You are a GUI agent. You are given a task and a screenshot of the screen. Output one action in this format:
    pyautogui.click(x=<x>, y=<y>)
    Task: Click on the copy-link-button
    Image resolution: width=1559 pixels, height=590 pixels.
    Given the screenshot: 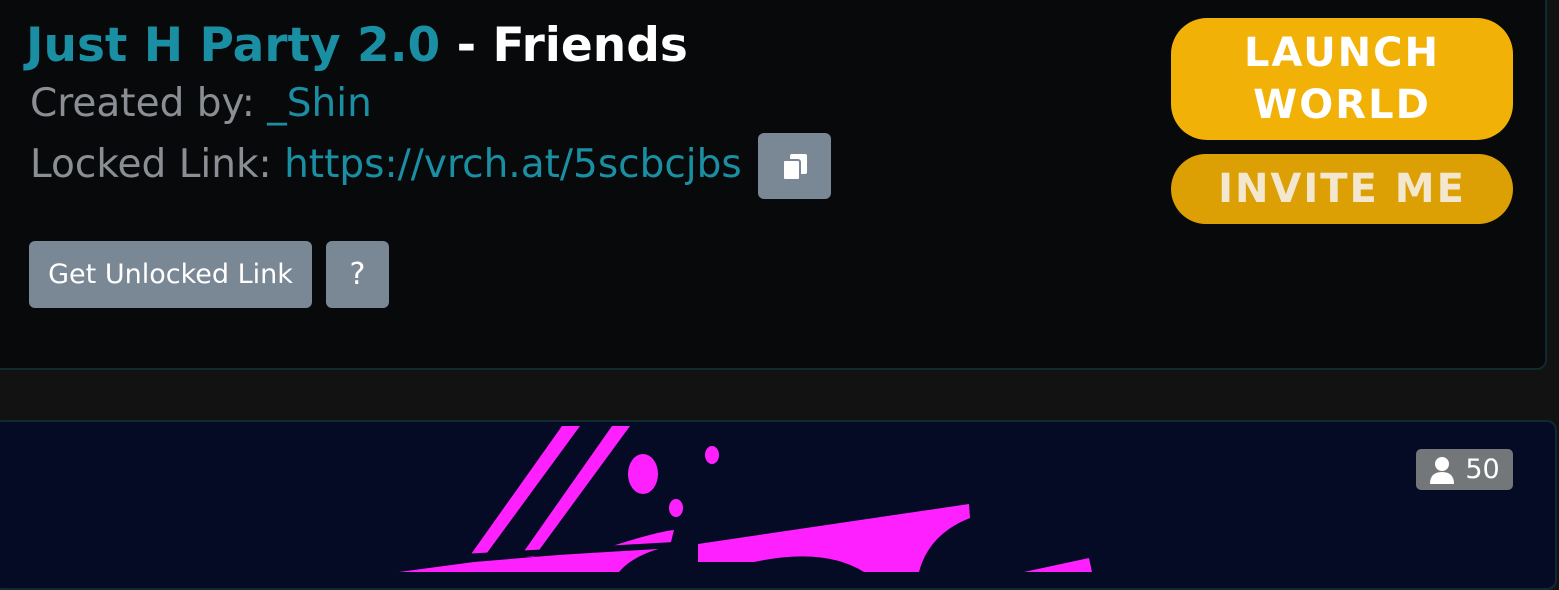 What is the action you would take?
    pyautogui.click(x=794, y=166)
    